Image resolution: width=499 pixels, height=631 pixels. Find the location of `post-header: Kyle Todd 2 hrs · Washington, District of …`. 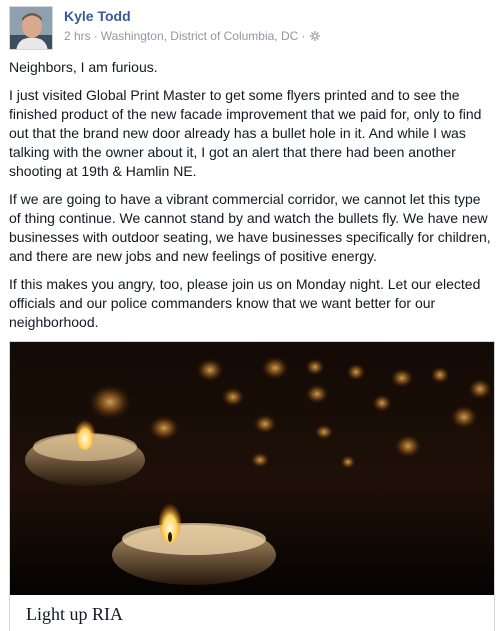

post-header: Kyle Todd 2 hrs · Washington, District of … is located at coordinates (249, 30).